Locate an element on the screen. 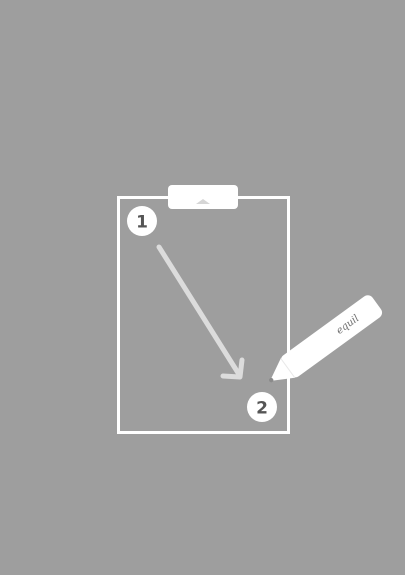 This screenshot has width=405, height=575. step-2-marker: 2 is located at coordinates (262, 407).